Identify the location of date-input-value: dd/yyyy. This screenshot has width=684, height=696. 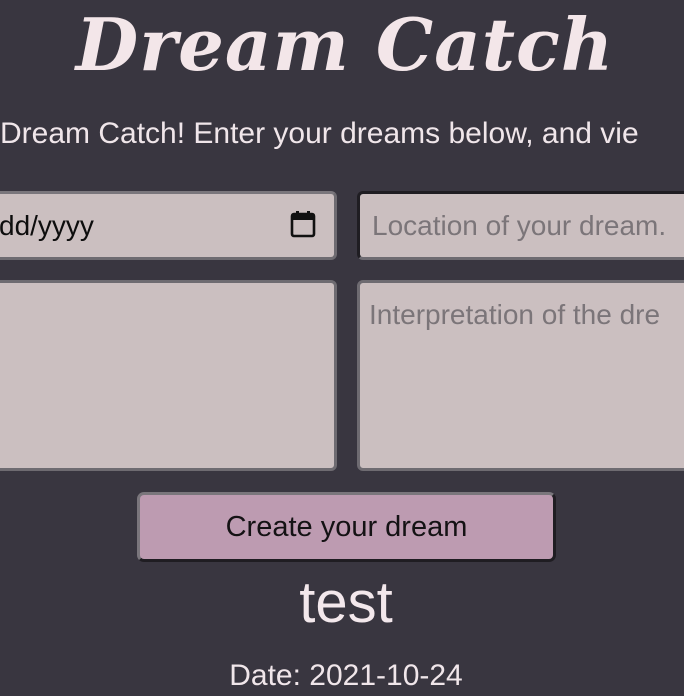
(47, 225).